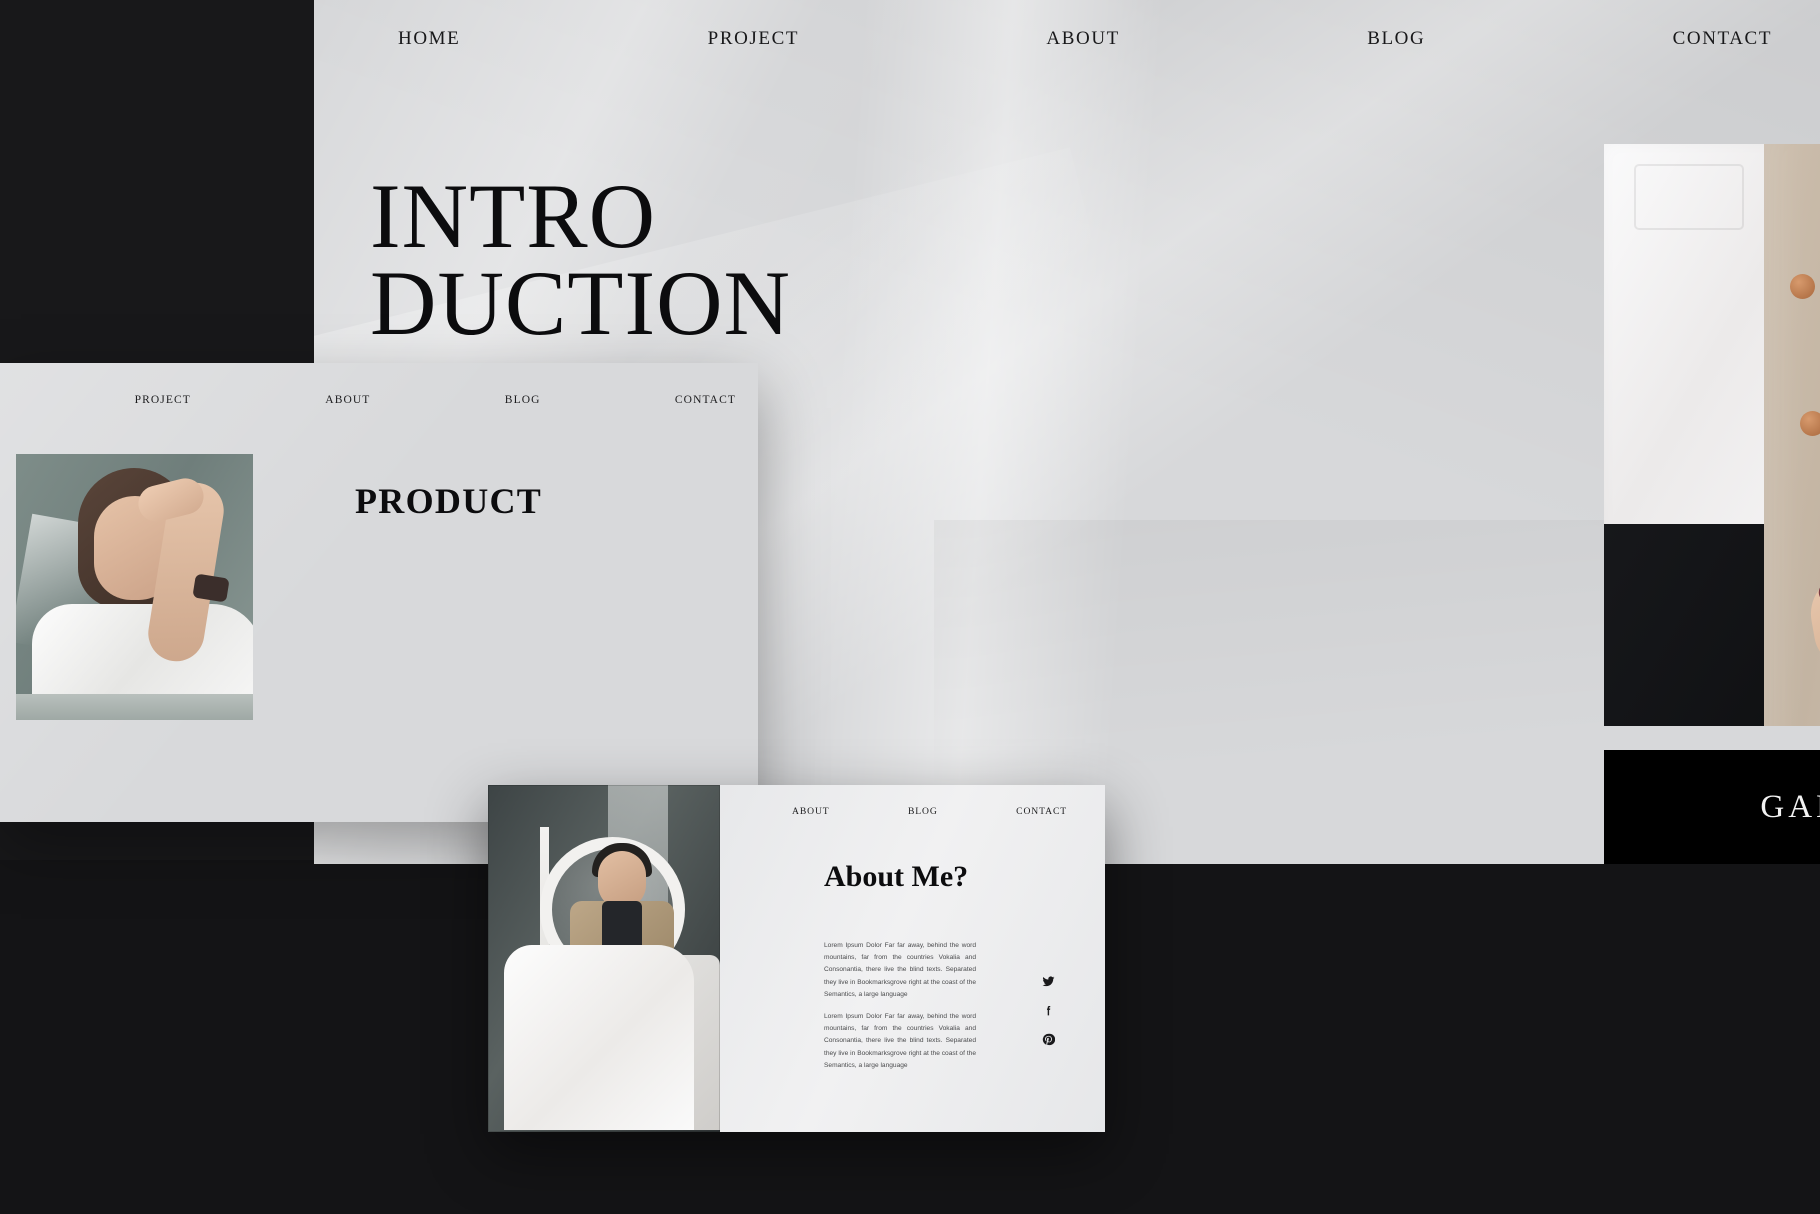 This screenshot has height=1214, width=1820. Describe the element at coordinates (1712, 807) in the screenshot. I see `gallery-banner: GALLERY` at that location.